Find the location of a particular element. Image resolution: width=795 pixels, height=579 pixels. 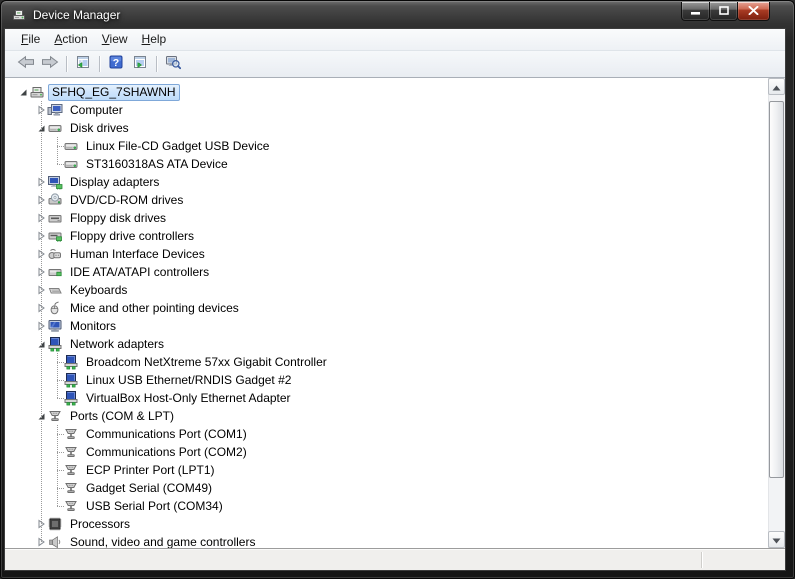

tree-item-processors: Processors is located at coordinates (386, 524).